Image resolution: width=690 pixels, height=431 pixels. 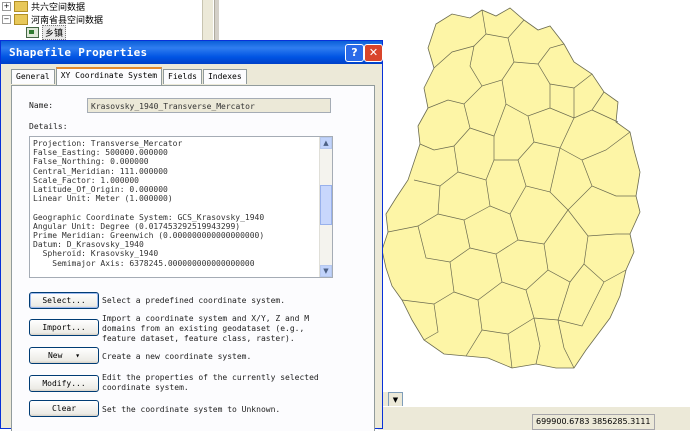 I want to click on tab-general: General, so click(x=33, y=76).